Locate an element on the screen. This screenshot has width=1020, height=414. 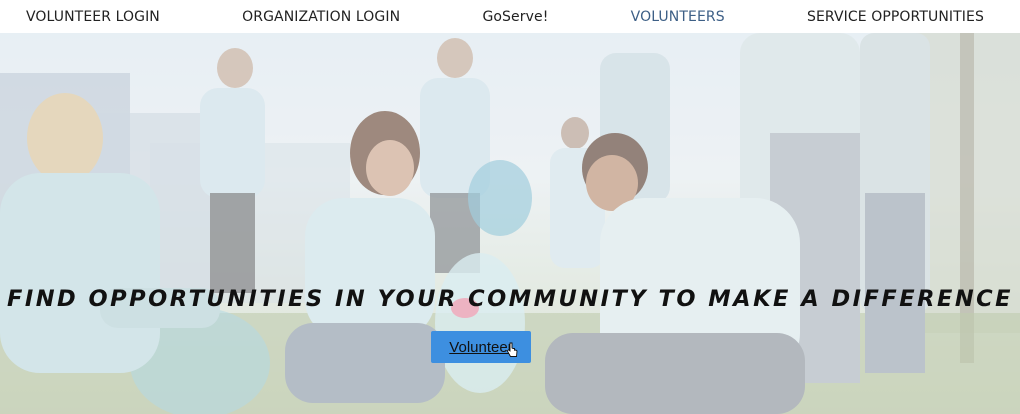
nav-volunteers: VOLUNTEERS is located at coordinates (678, 17).